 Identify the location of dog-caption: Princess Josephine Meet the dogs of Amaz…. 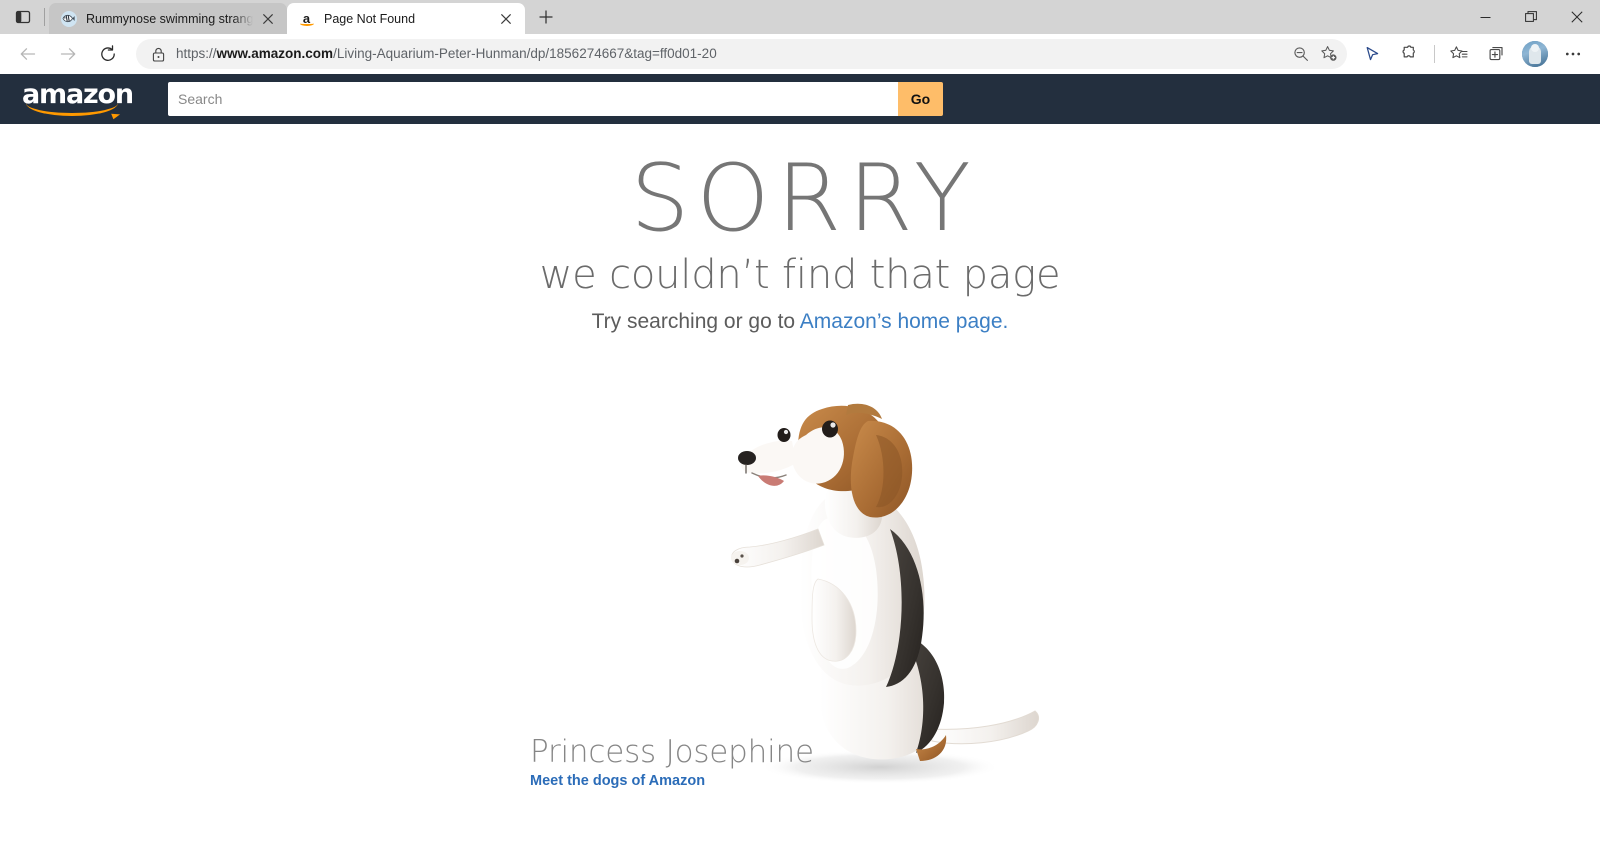
(672, 762).